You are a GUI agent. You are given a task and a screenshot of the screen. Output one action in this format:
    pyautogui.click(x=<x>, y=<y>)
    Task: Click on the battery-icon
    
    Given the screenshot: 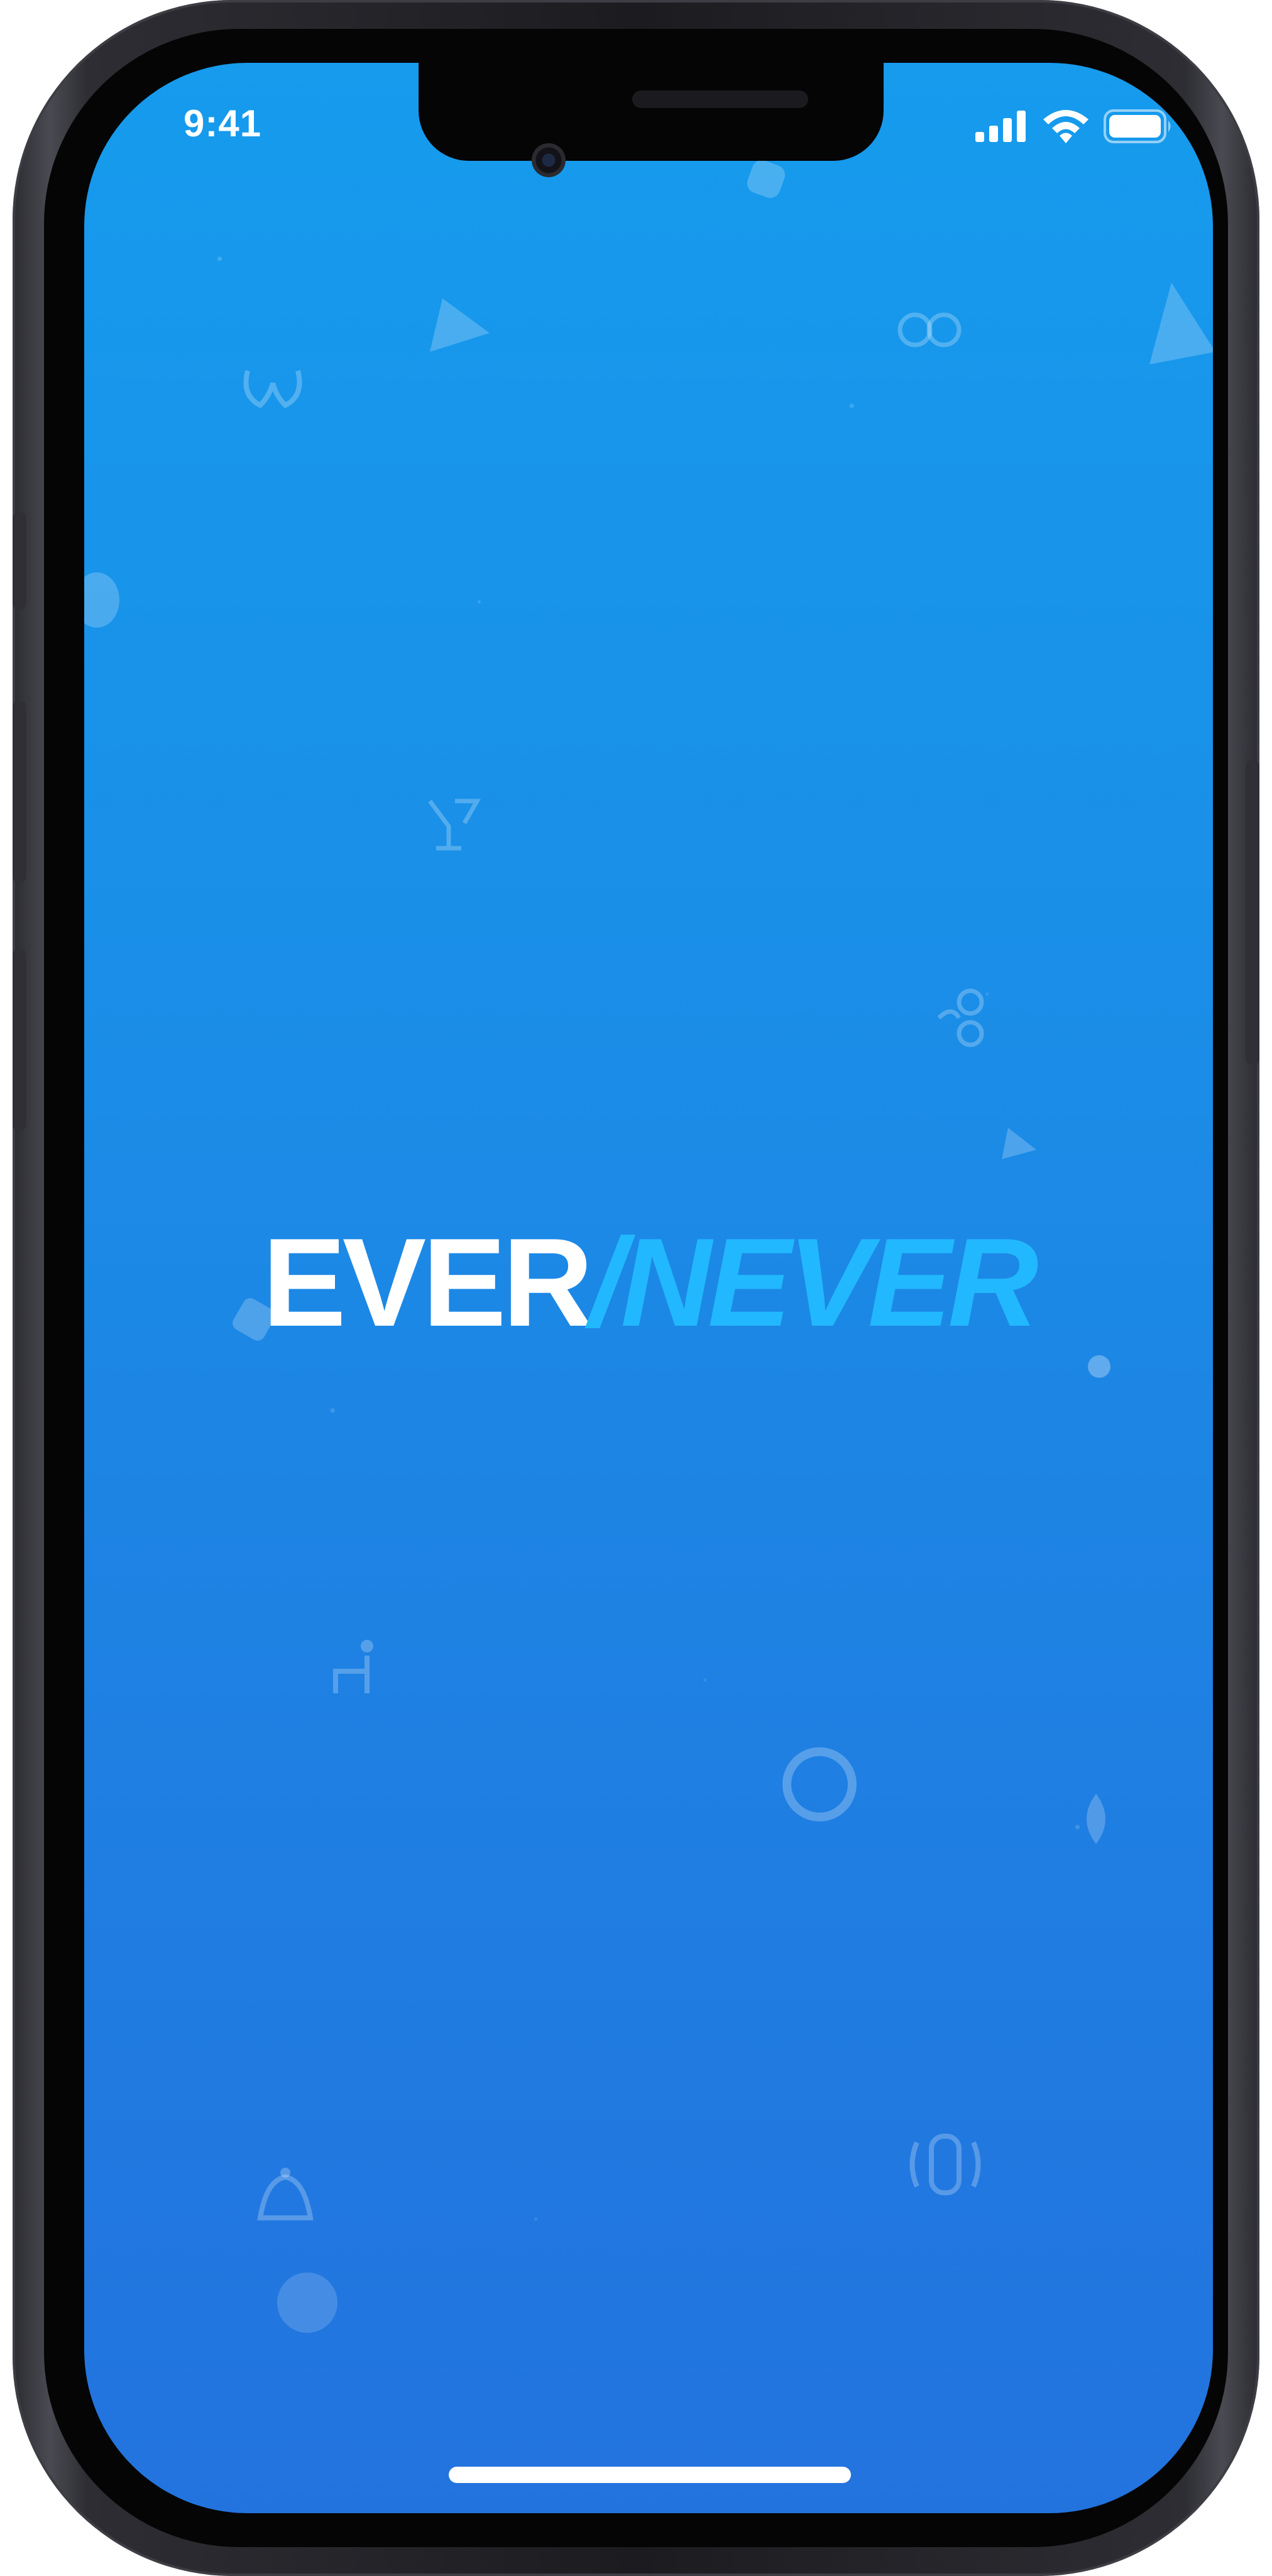 What is the action you would take?
    pyautogui.click(x=1138, y=126)
    